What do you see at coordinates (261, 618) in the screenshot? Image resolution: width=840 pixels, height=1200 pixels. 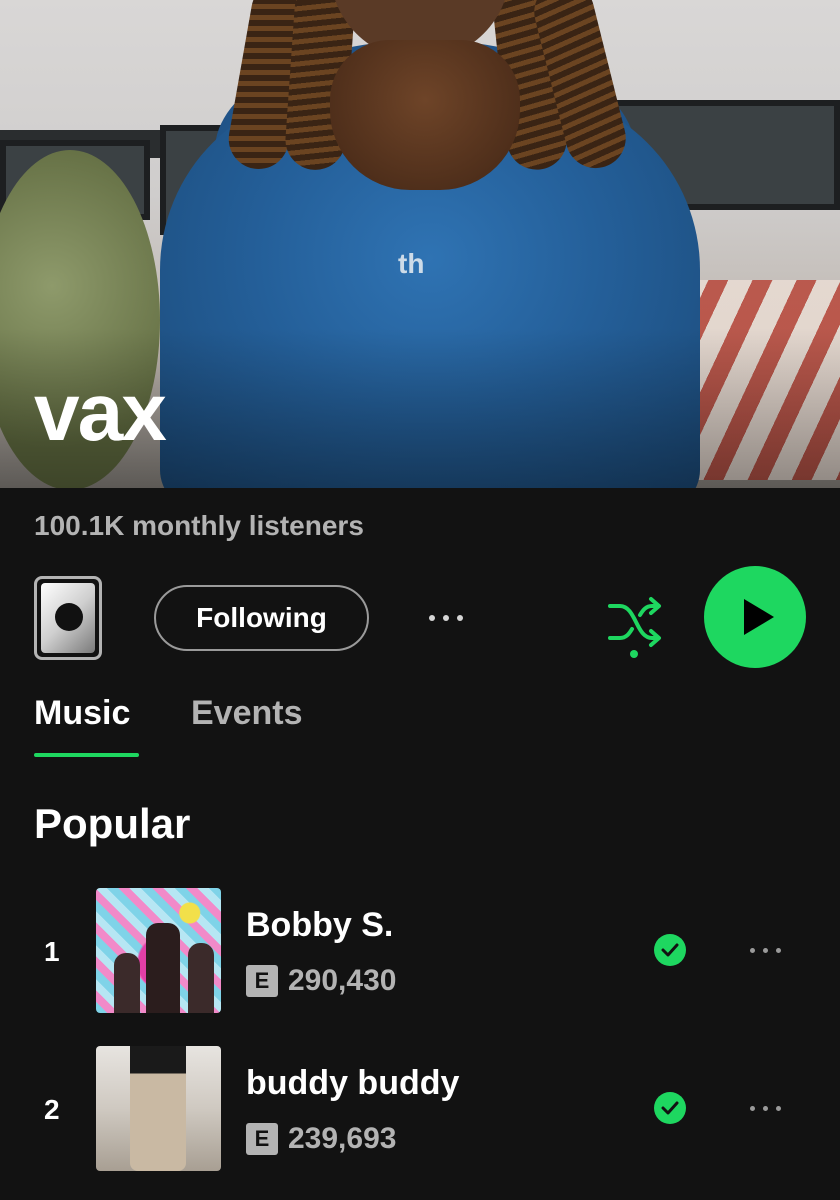 I see `following-button: Following` at bounding box center [261, 618].